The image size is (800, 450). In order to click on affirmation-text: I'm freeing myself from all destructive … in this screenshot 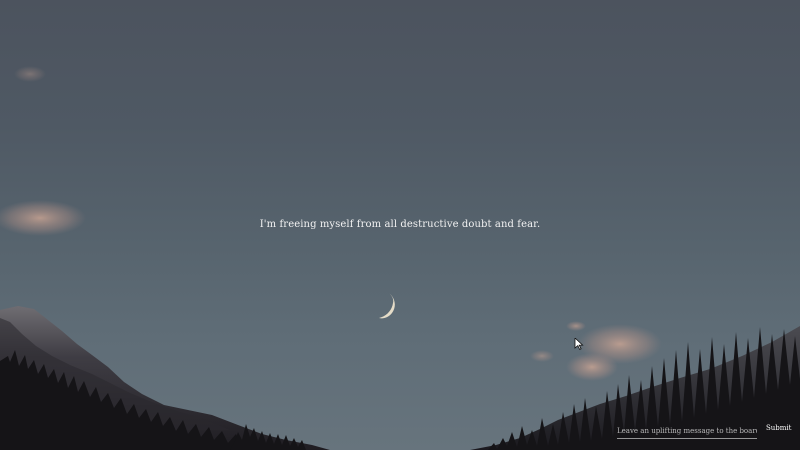, I will do `click(400, 224)`.